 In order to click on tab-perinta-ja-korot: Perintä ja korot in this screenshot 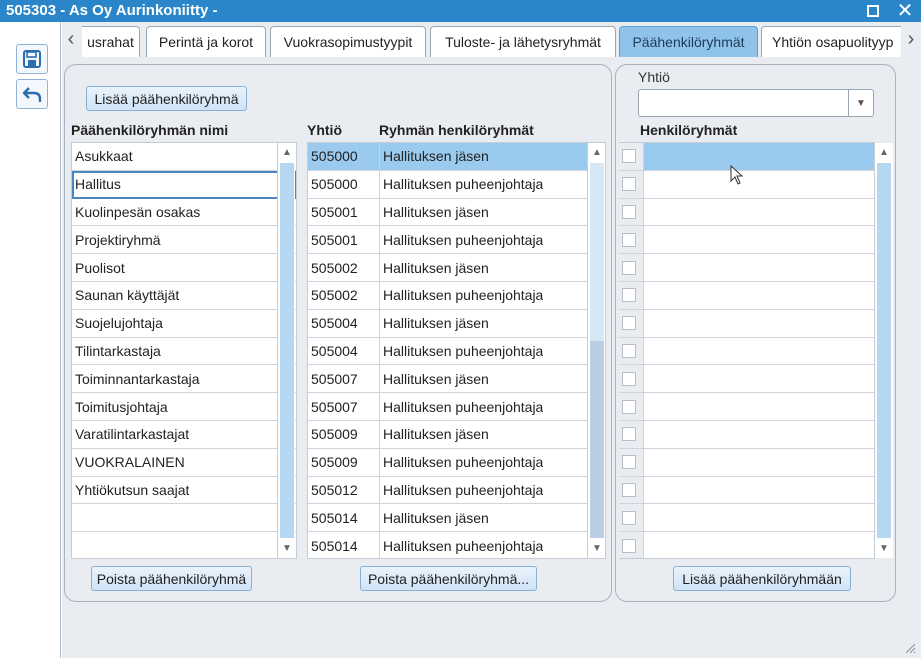, I will do `click(206, 41)`.